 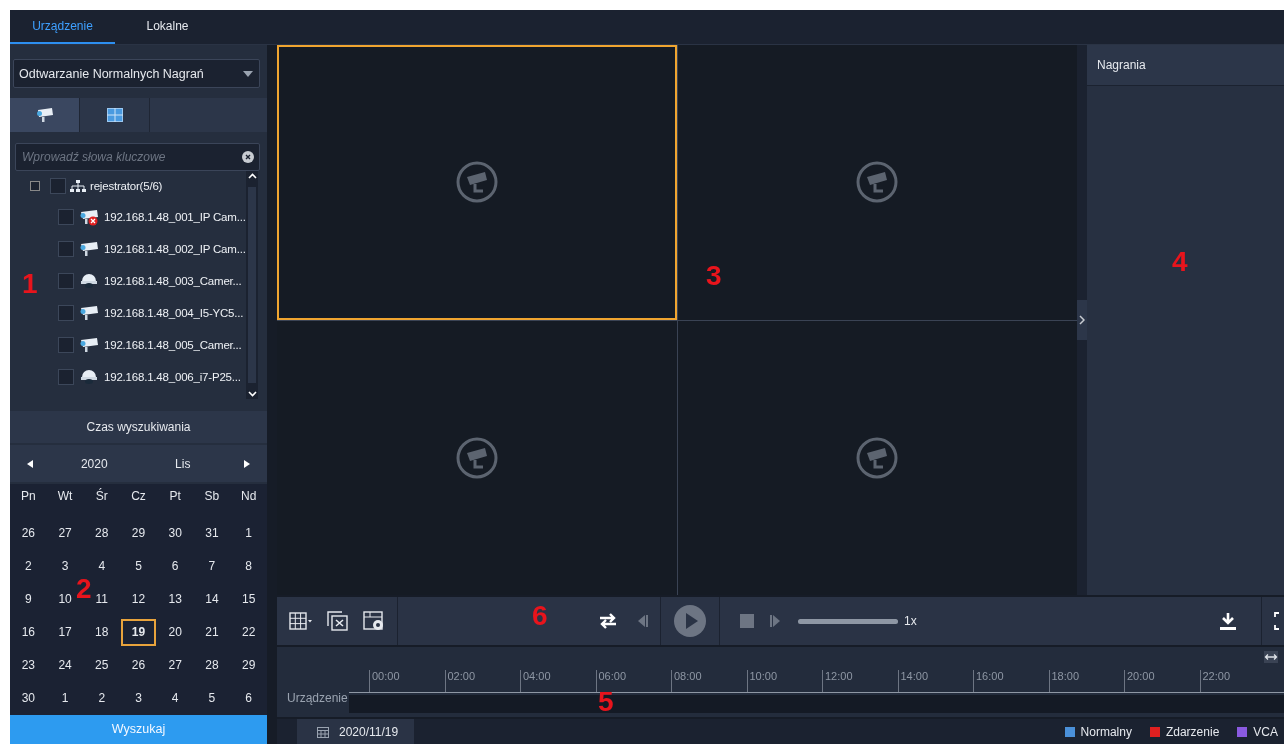 I want to click on calendar-day: 24, so click(x=65, y=665).